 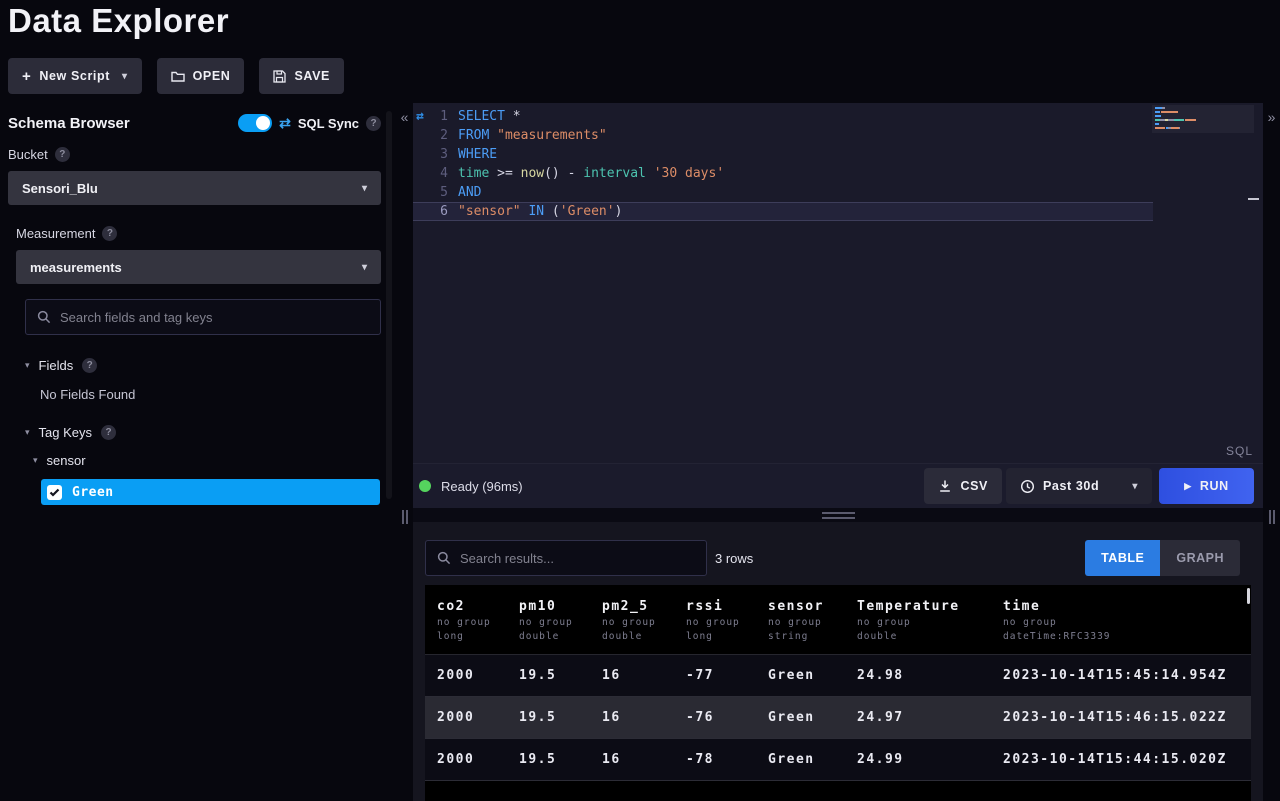 I want to click on table-cell: 2023-10-14T15:46:15.022Z, so click(x=1115, y=717).